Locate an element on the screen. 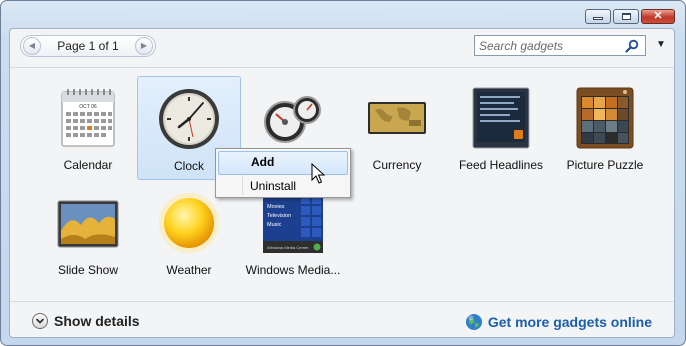 Image resolution: width=686 pixels, height=346 pixels. show-details-toggle: Show details is located at coordinates (86, 321).